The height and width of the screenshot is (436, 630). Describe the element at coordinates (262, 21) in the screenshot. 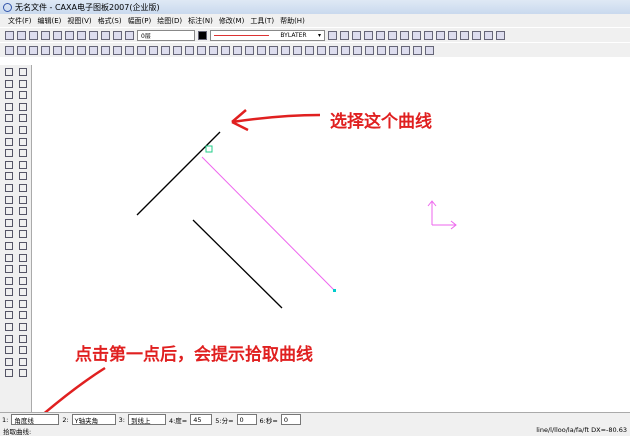

I see `menu-tools: 工具(T)` at that location.